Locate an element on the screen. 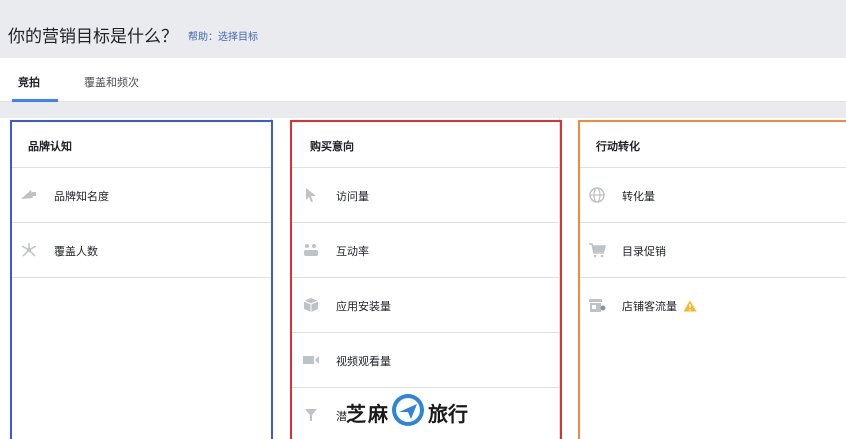 This screenshot has width=846, height=439. column-title: 品牌认知 is located at coordinates (140, 143).